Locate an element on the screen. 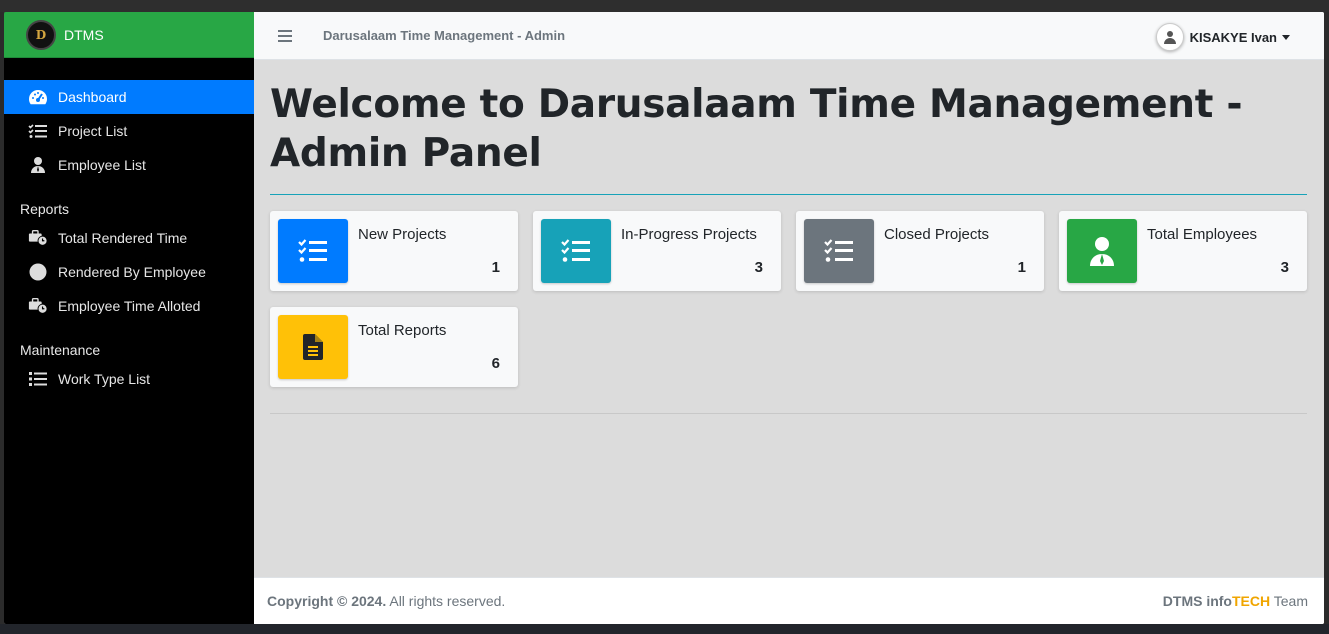 The width and height of the screenshot is (1329, 634). sidebar-item-label: Rendered By Employee is located at coordinates (132, 272).